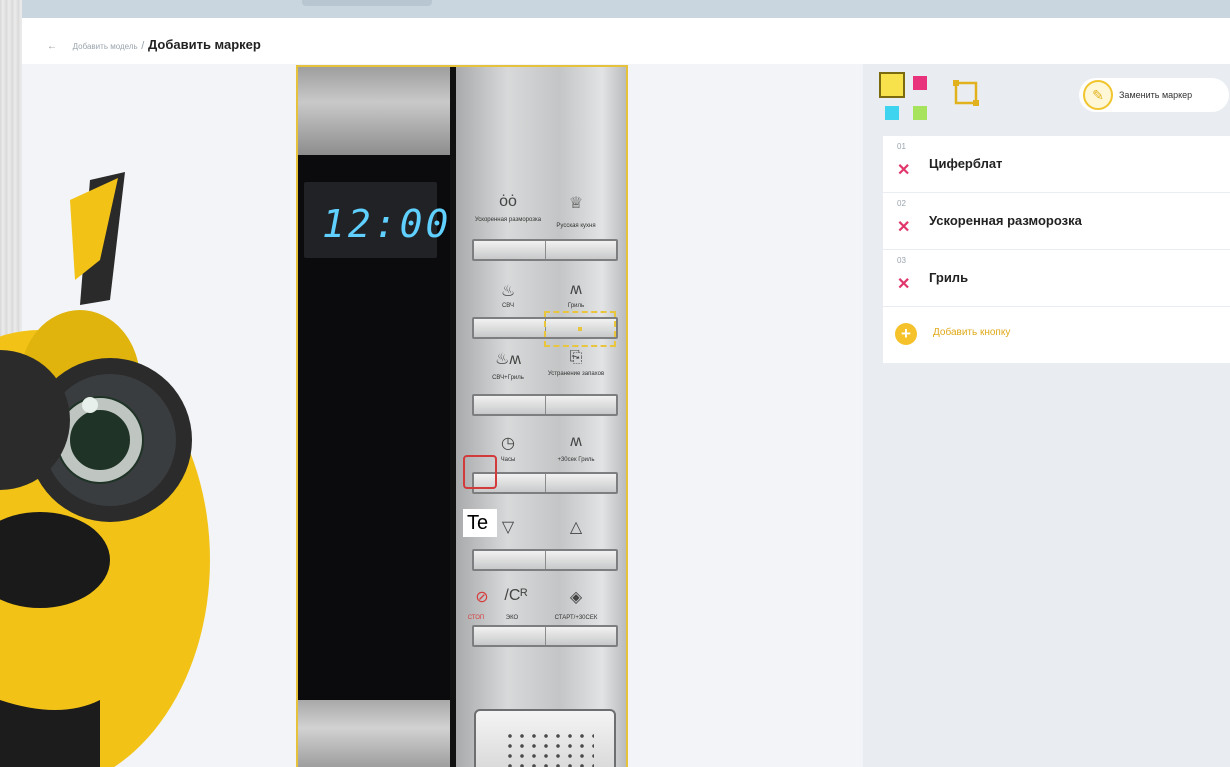 This screenshot has height=767, width=1230. I want to click on device-display: 12:00, so click(376, 220).